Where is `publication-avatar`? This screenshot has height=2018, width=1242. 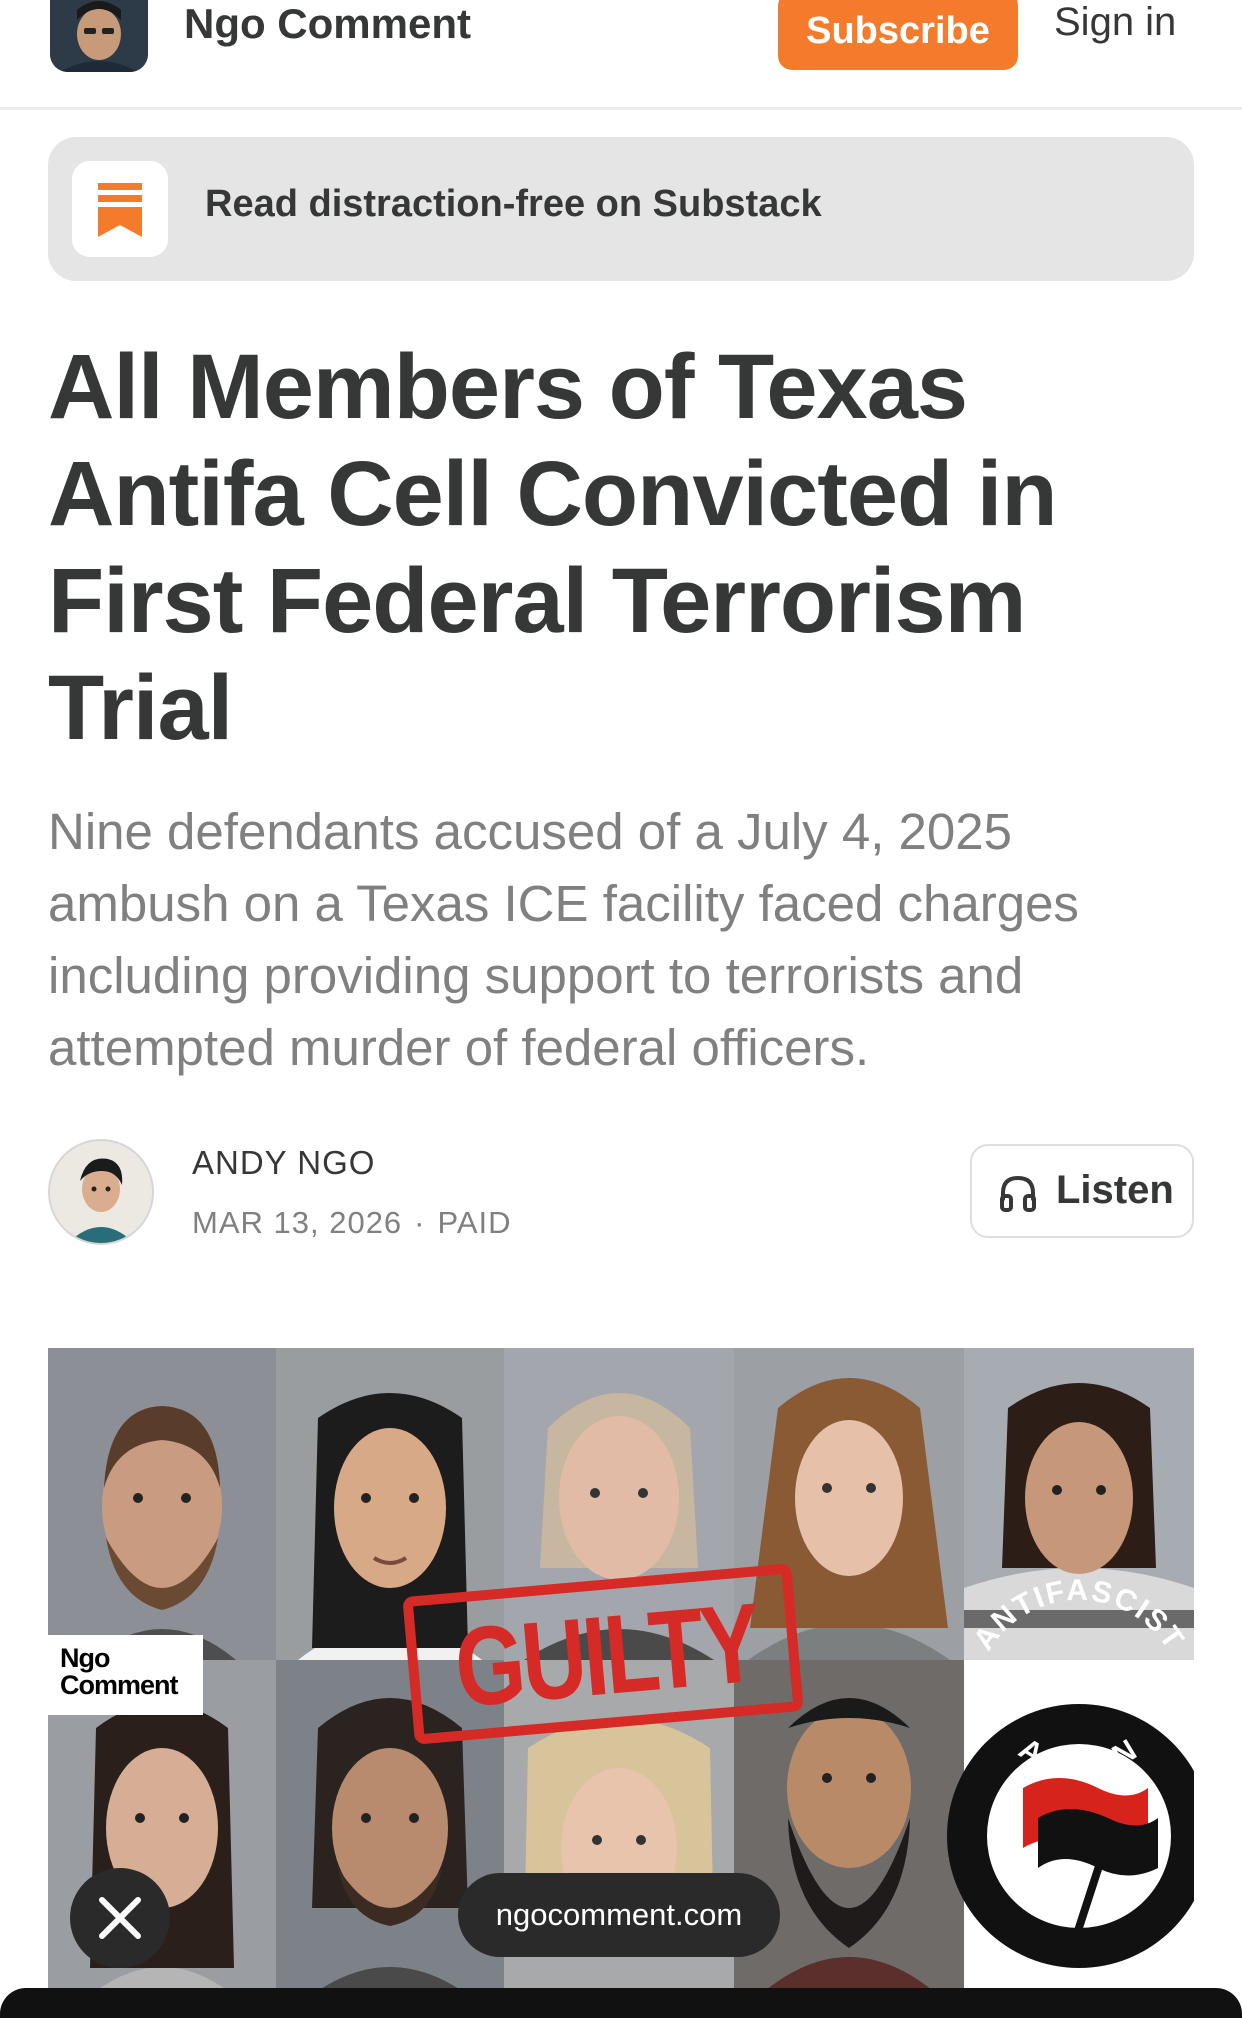
publication-avatar is located at coordinates (99, 36).